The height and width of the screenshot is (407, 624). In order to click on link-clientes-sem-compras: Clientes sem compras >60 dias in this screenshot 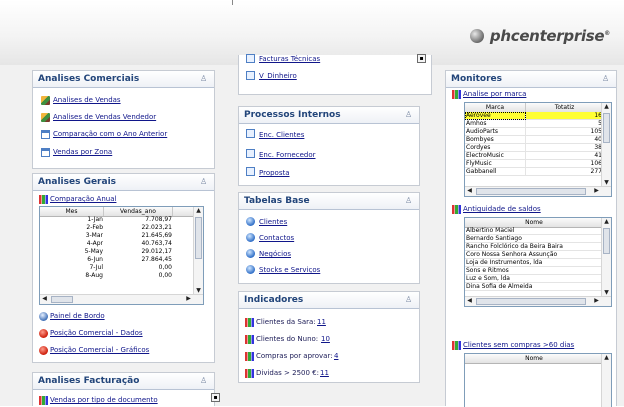, I will do `click(518, 345)`.